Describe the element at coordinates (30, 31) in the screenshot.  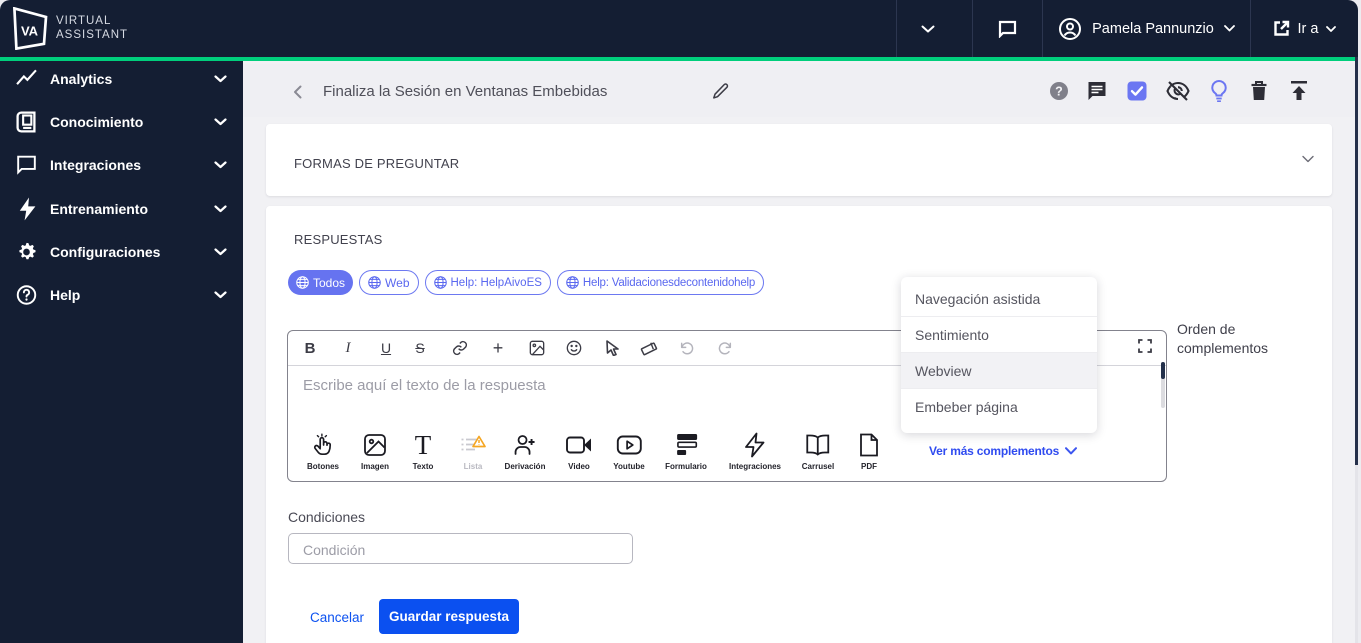
I see `svg-text: VA` at that location.